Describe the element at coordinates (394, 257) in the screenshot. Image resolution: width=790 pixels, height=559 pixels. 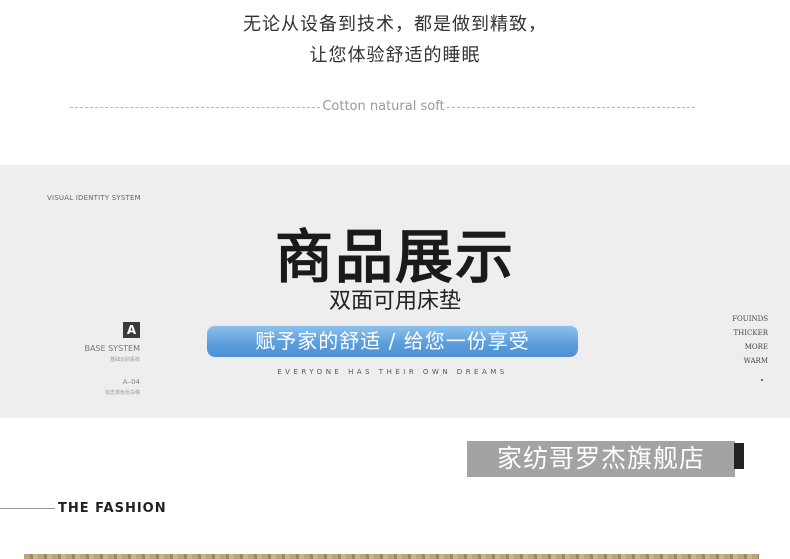
I see `banner-title: 商品展示` at that location.